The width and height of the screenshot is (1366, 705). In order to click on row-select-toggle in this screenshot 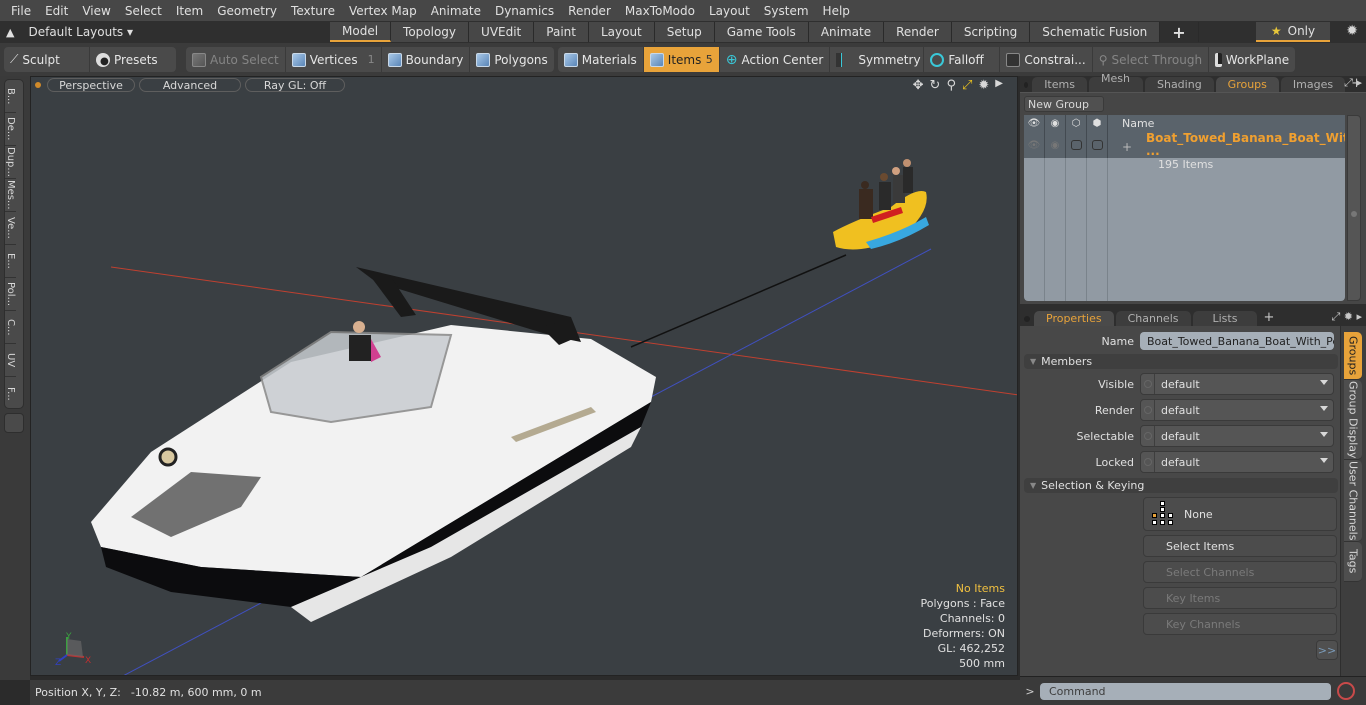, I will do `click(1097, 145)`.